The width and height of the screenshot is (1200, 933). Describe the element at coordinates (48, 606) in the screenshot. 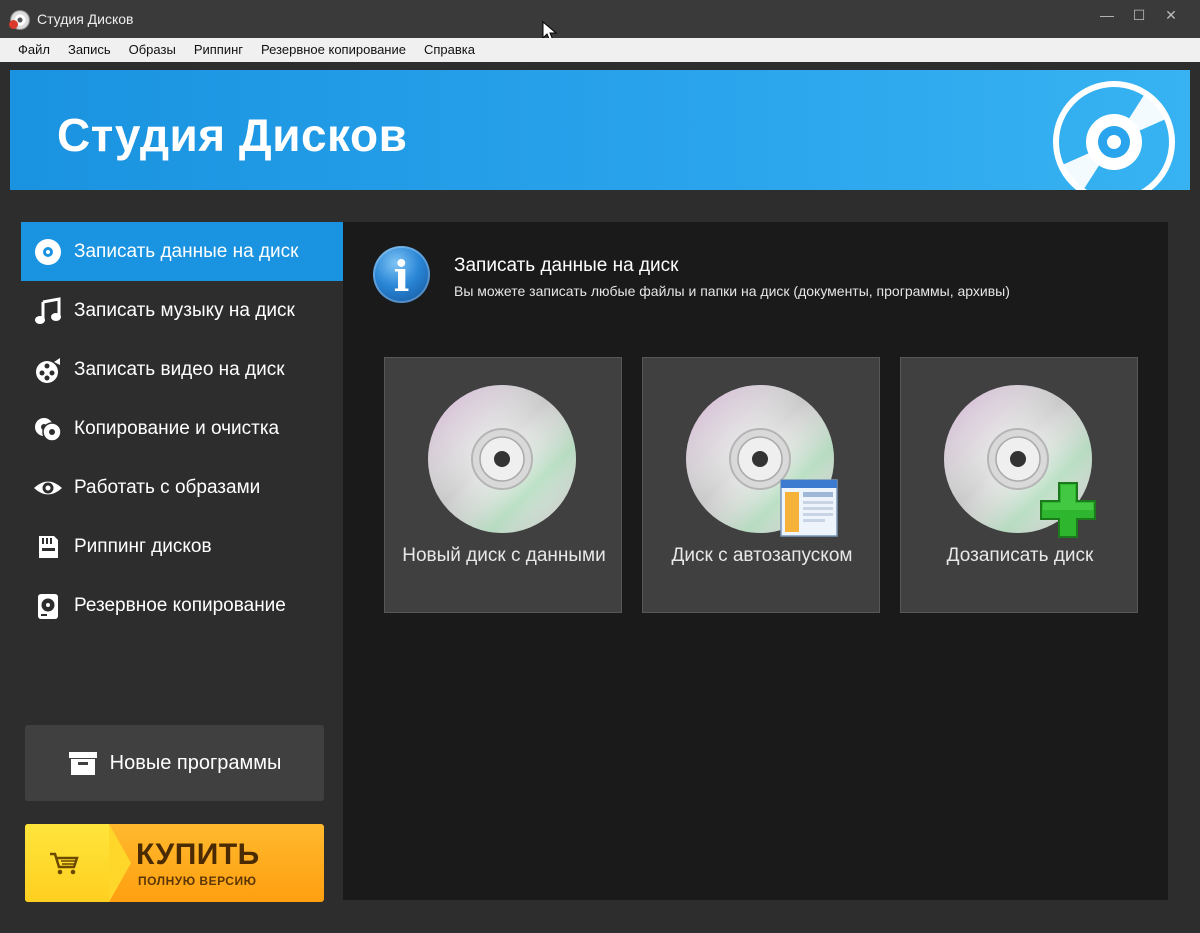

I see `hard-drive-icon` at that location.